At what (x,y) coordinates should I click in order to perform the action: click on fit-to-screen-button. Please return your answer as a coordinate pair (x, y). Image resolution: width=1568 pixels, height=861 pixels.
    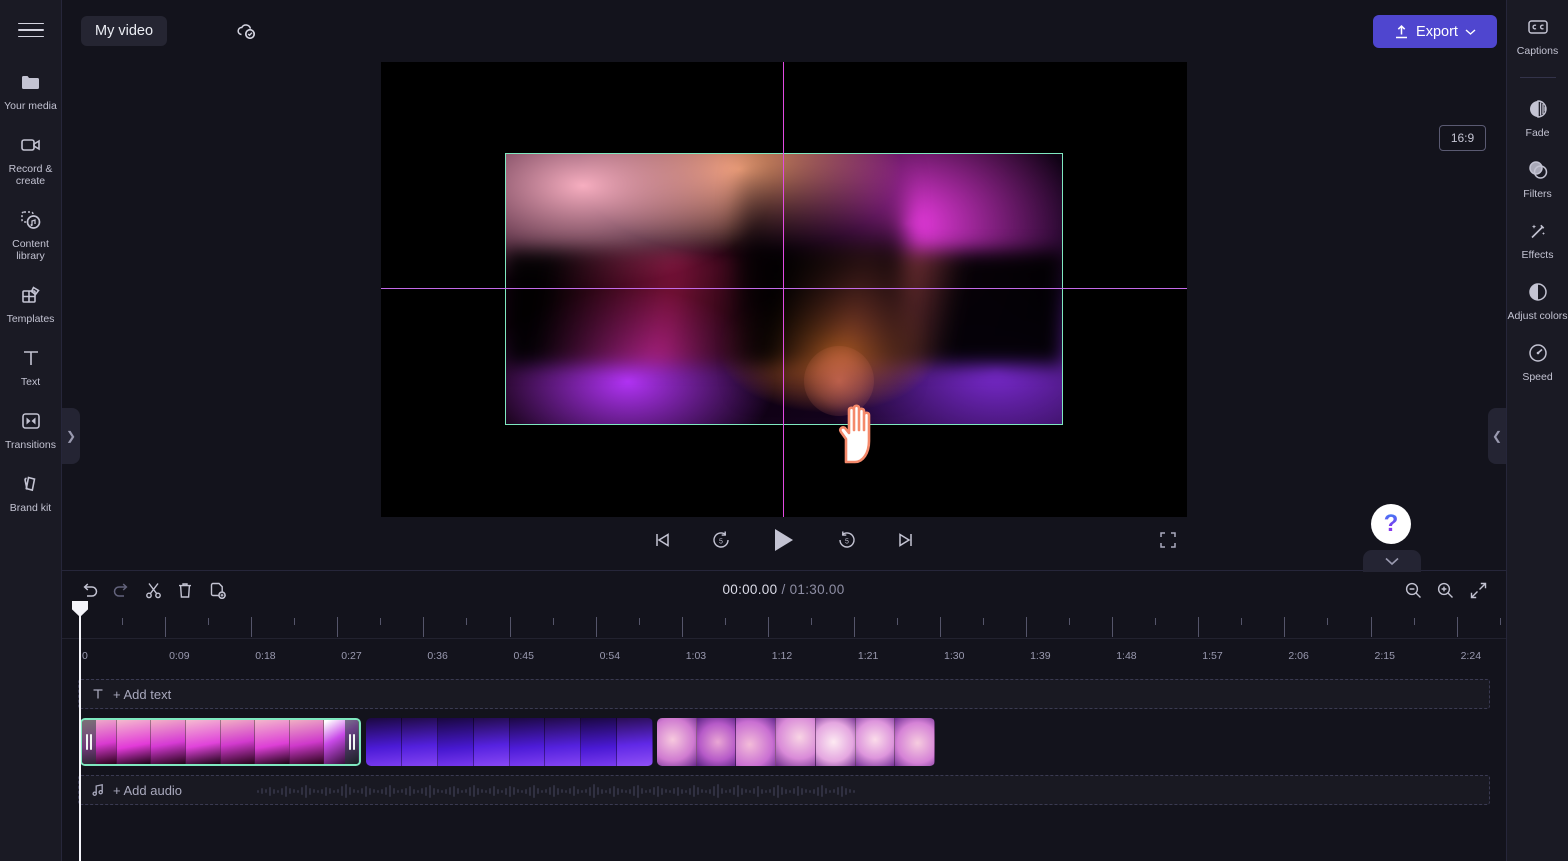
    Looking at the image, I should click on (1478, 590).